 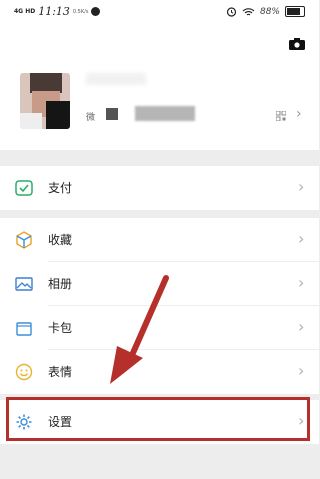 I want to click on wechat-id-label: 微, so click(x=91, y=118).